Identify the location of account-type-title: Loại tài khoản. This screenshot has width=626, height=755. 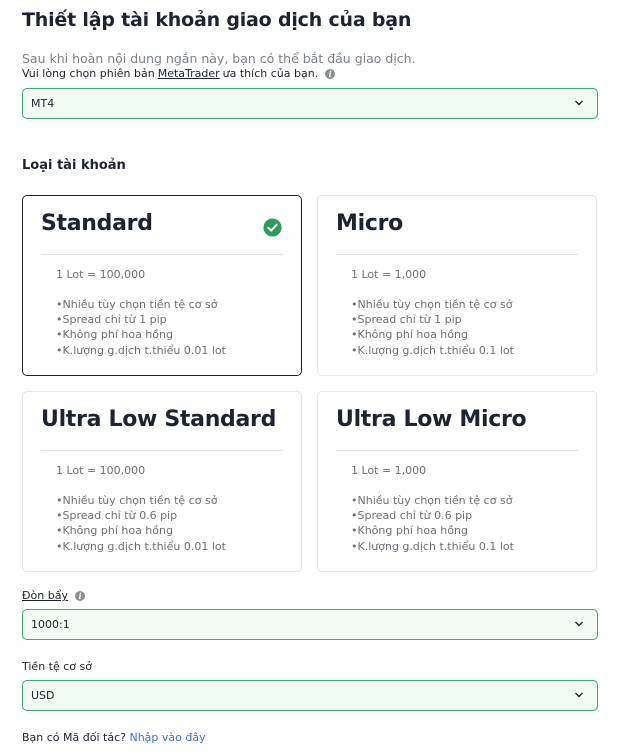
(74, 165).